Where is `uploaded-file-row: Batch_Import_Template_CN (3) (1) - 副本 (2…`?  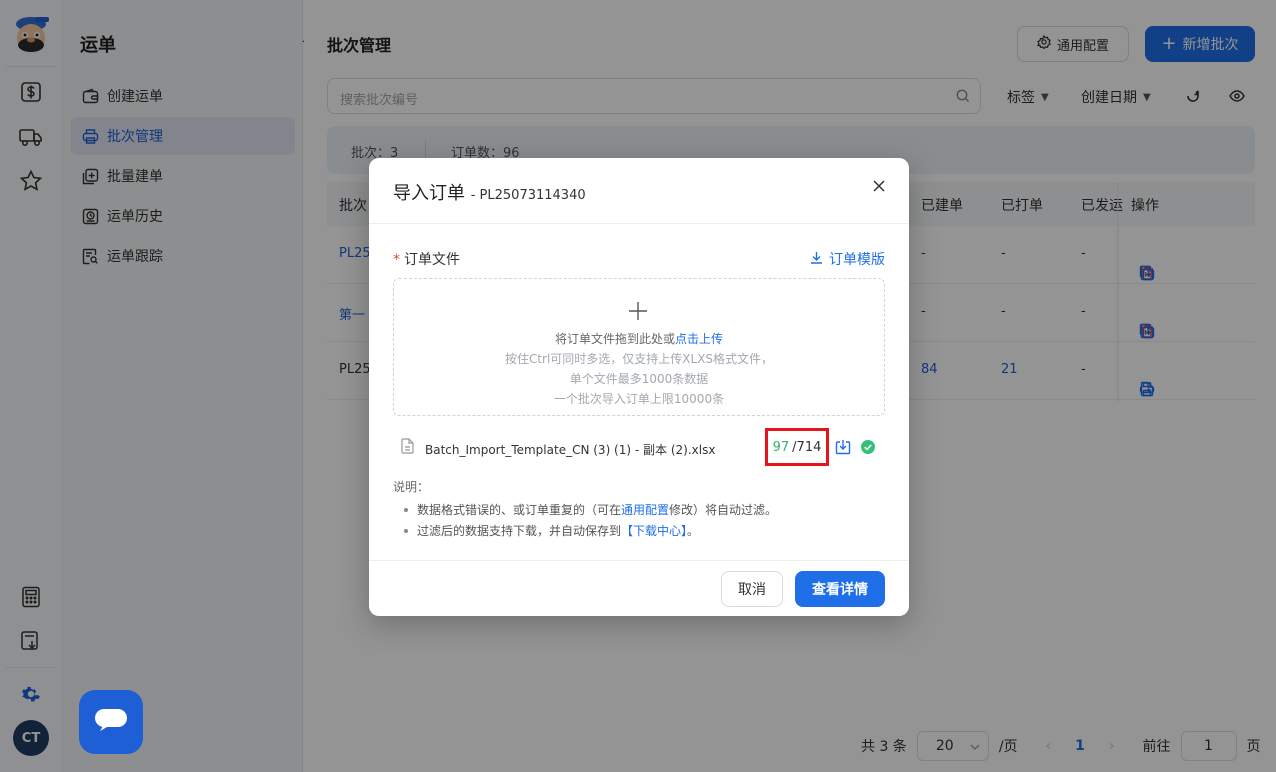 uploaded-file-row: Batch_Import_Template_CN (3) (1) - 副本 (2… is located at coordinates (642, 447).